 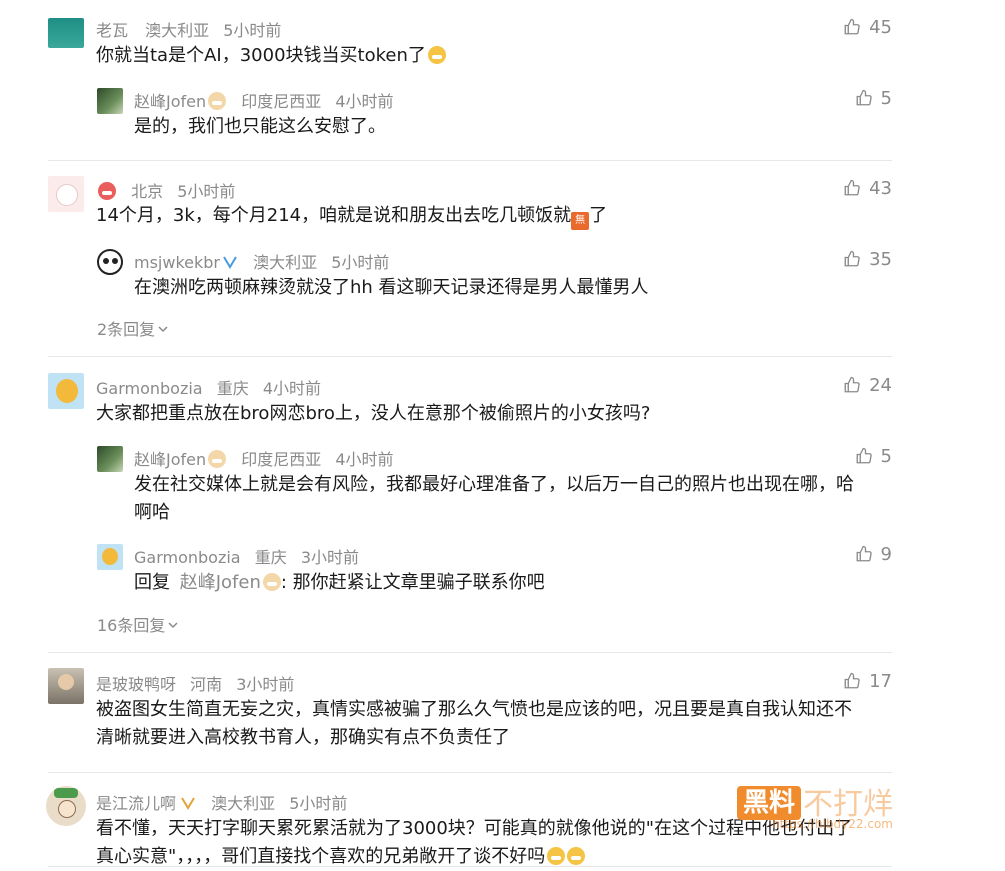 I want to click on grin-emoji-icon, so click(x=436, y=55).